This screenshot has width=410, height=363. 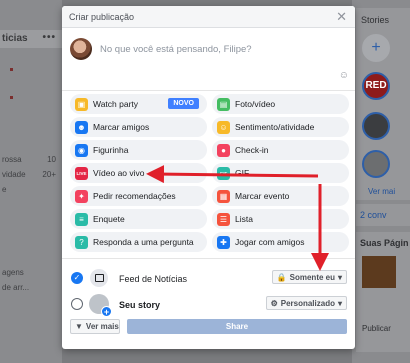 What do you see at coordinates (81, 242) in the screenshot?
I see `question-icon: ?` at bounding box center [81, 242].